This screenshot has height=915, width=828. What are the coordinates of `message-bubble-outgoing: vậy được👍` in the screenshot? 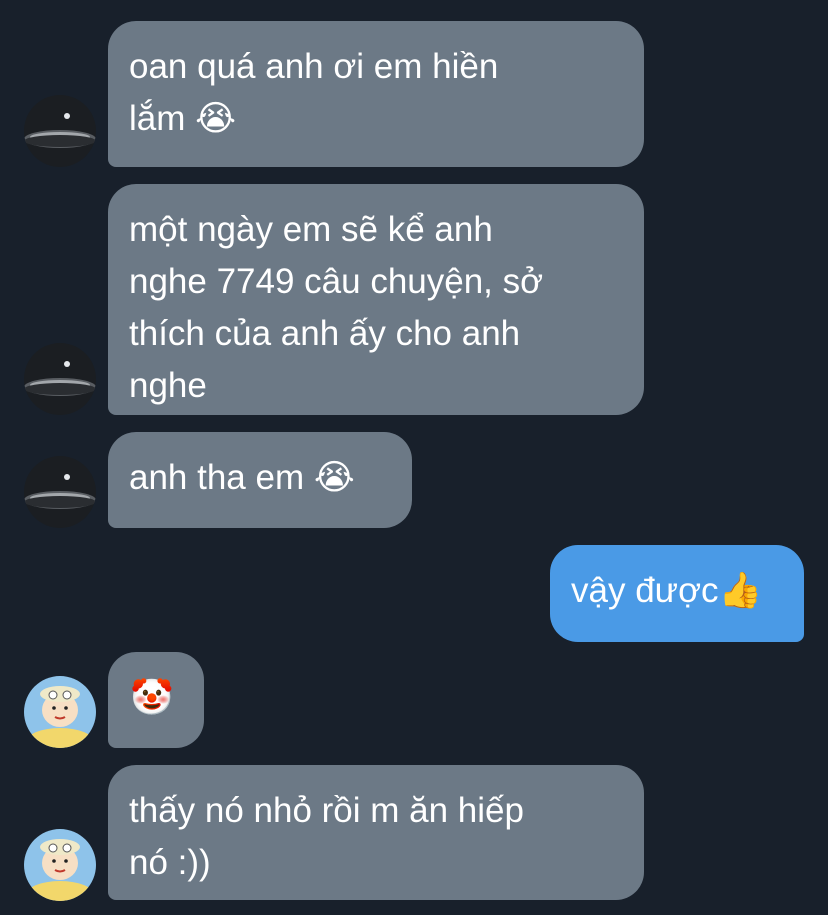 It's located at (677, 593).